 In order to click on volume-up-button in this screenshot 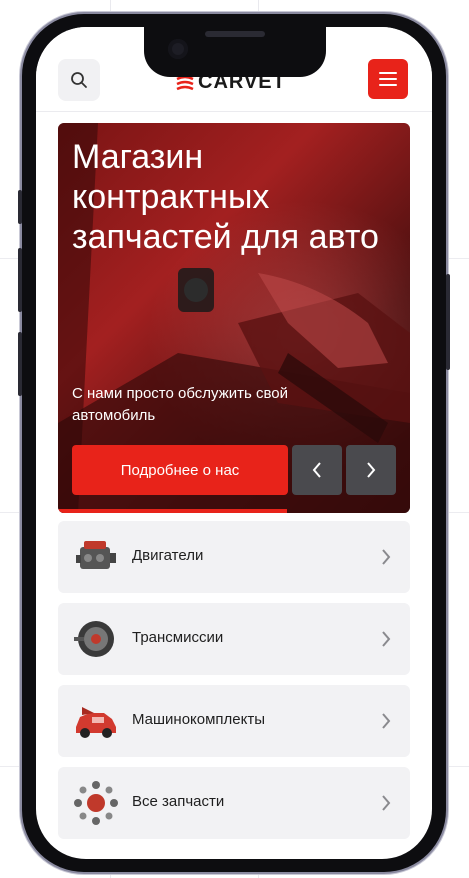, I will do `click(20, 280)`.